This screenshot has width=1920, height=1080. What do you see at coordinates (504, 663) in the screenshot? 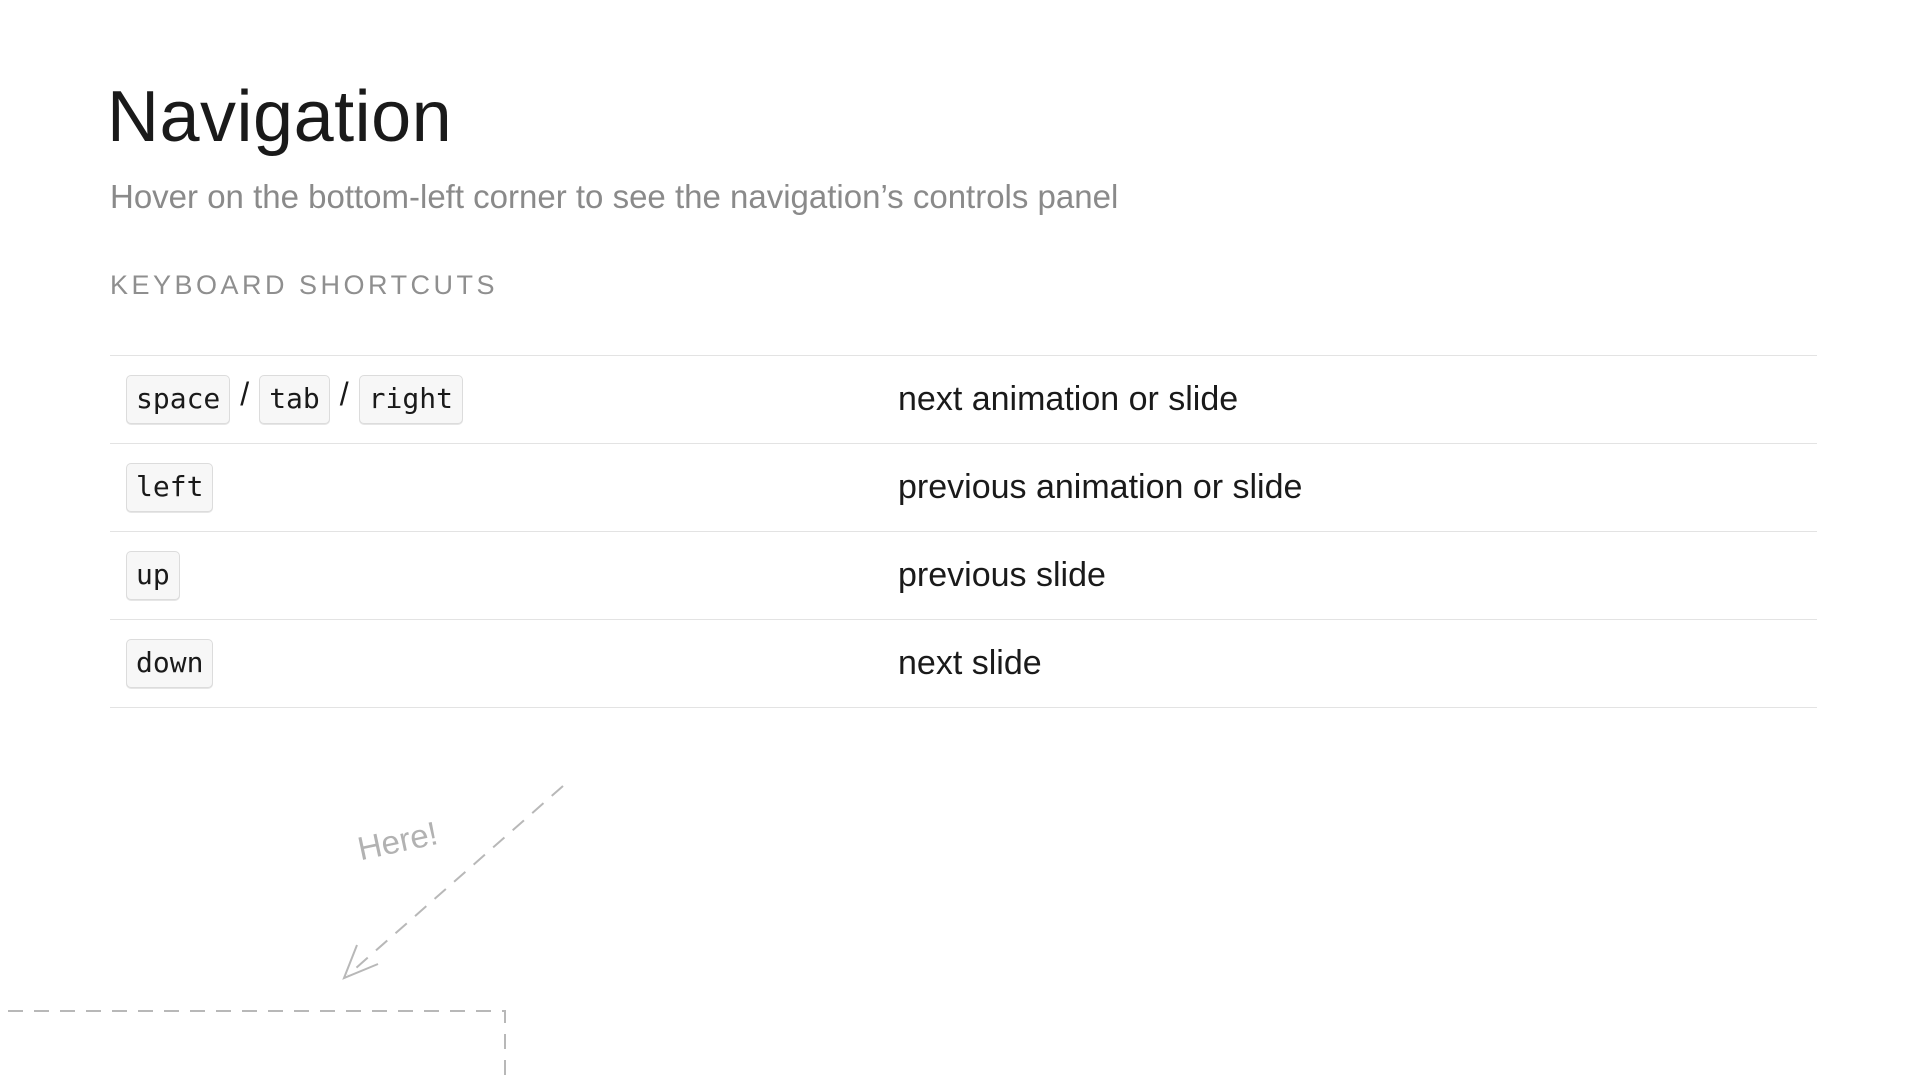
I see `keys-cell: down` at bounding box center [504, 663].